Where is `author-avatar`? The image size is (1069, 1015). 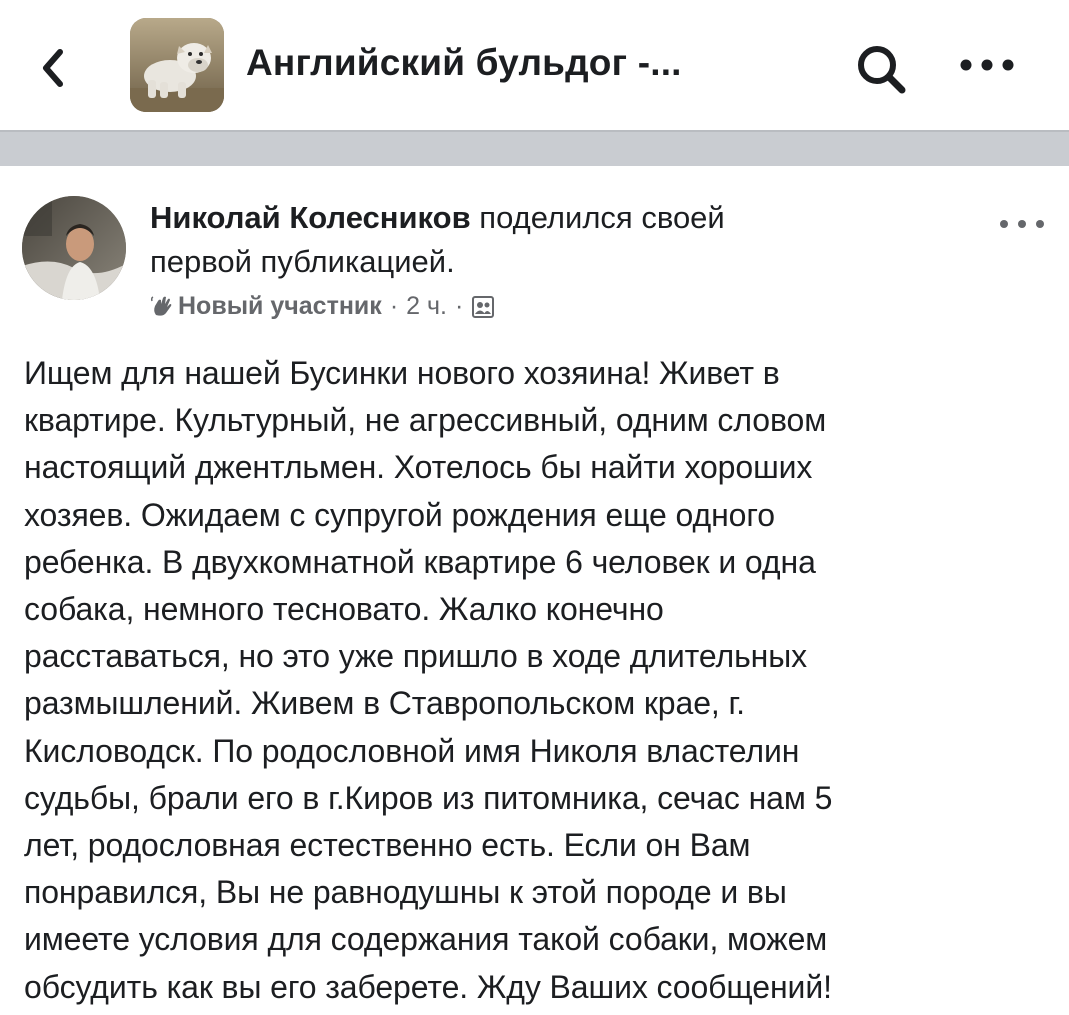 author-avatar is located at coordinates (74, 248).